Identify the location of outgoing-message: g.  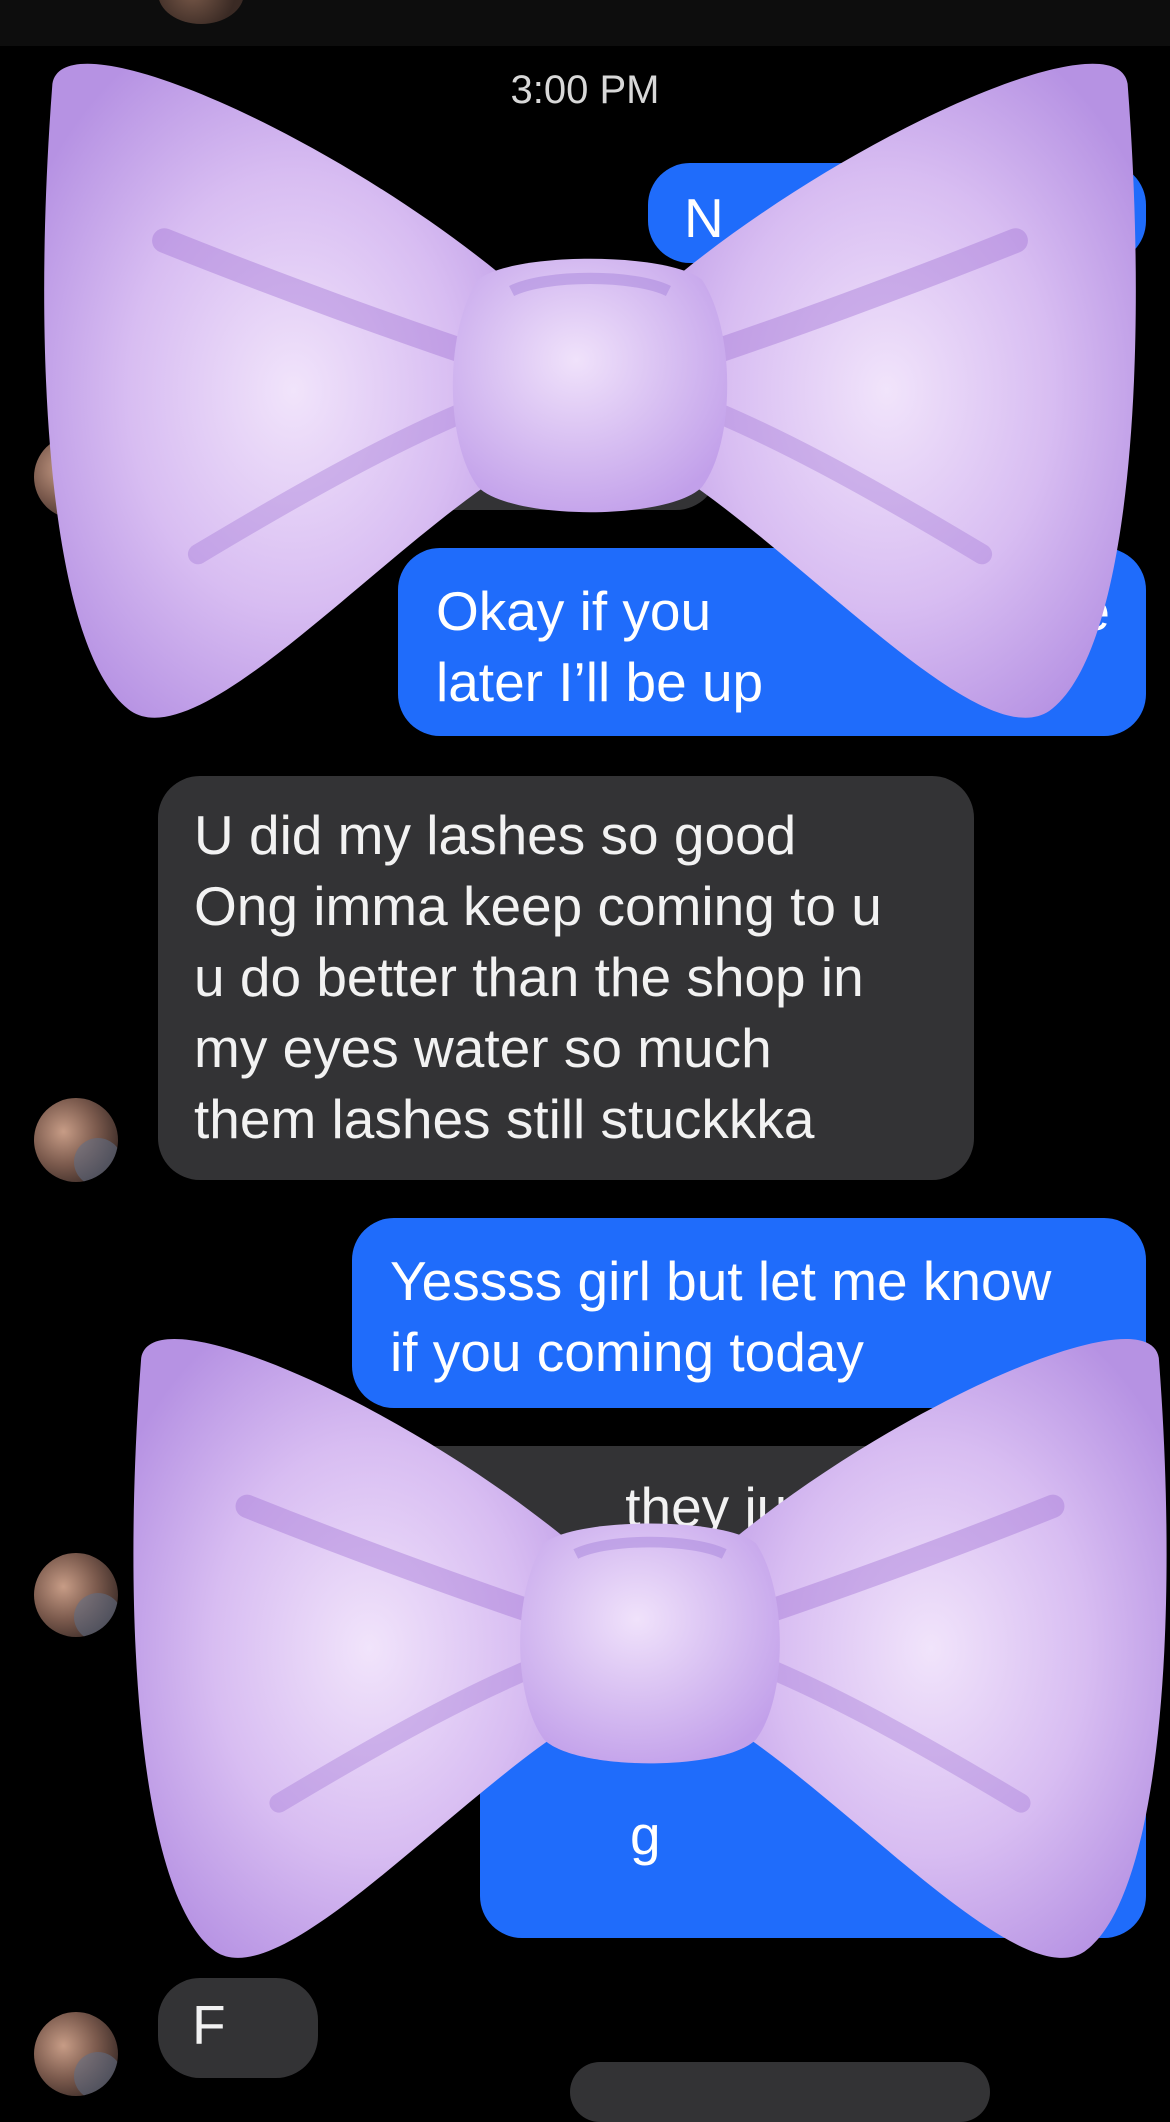
(813, 1829).